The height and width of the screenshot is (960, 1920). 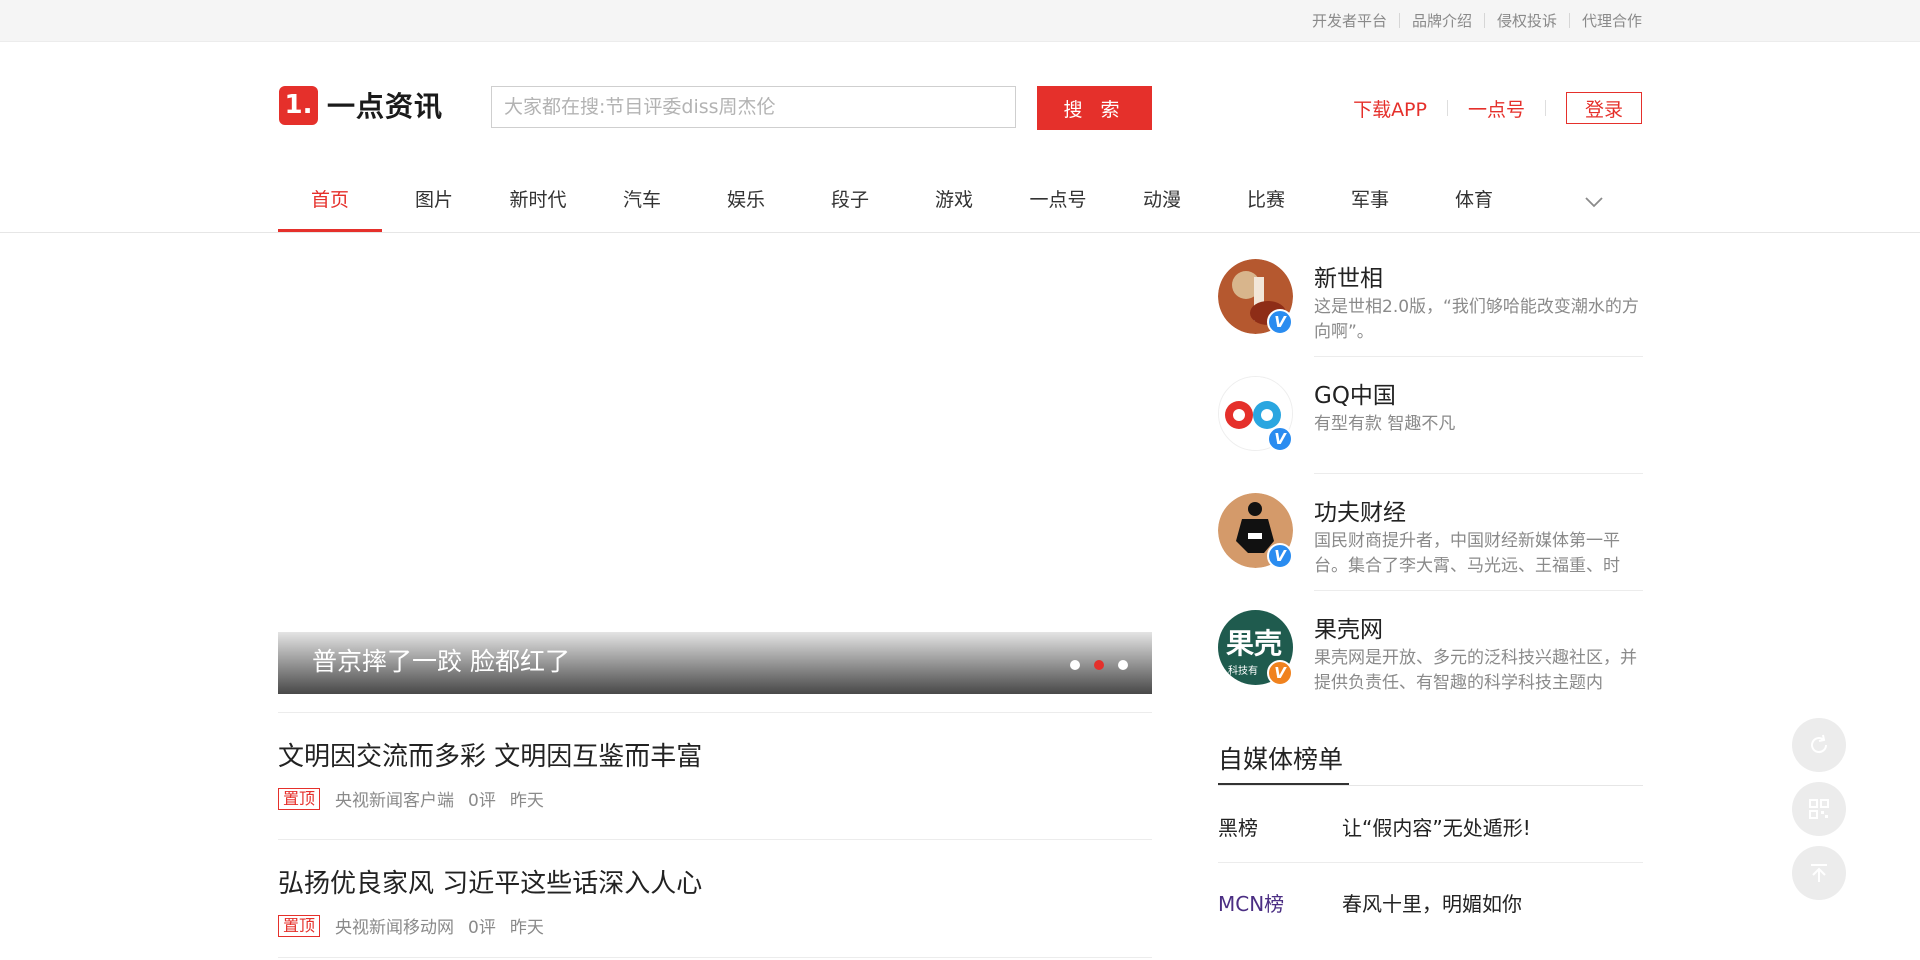 What do you see at coordinates (1612, 20) in the screenshot?
I see `agency-cooperation-link: 代理合作` at bounding box center [1612, 20].